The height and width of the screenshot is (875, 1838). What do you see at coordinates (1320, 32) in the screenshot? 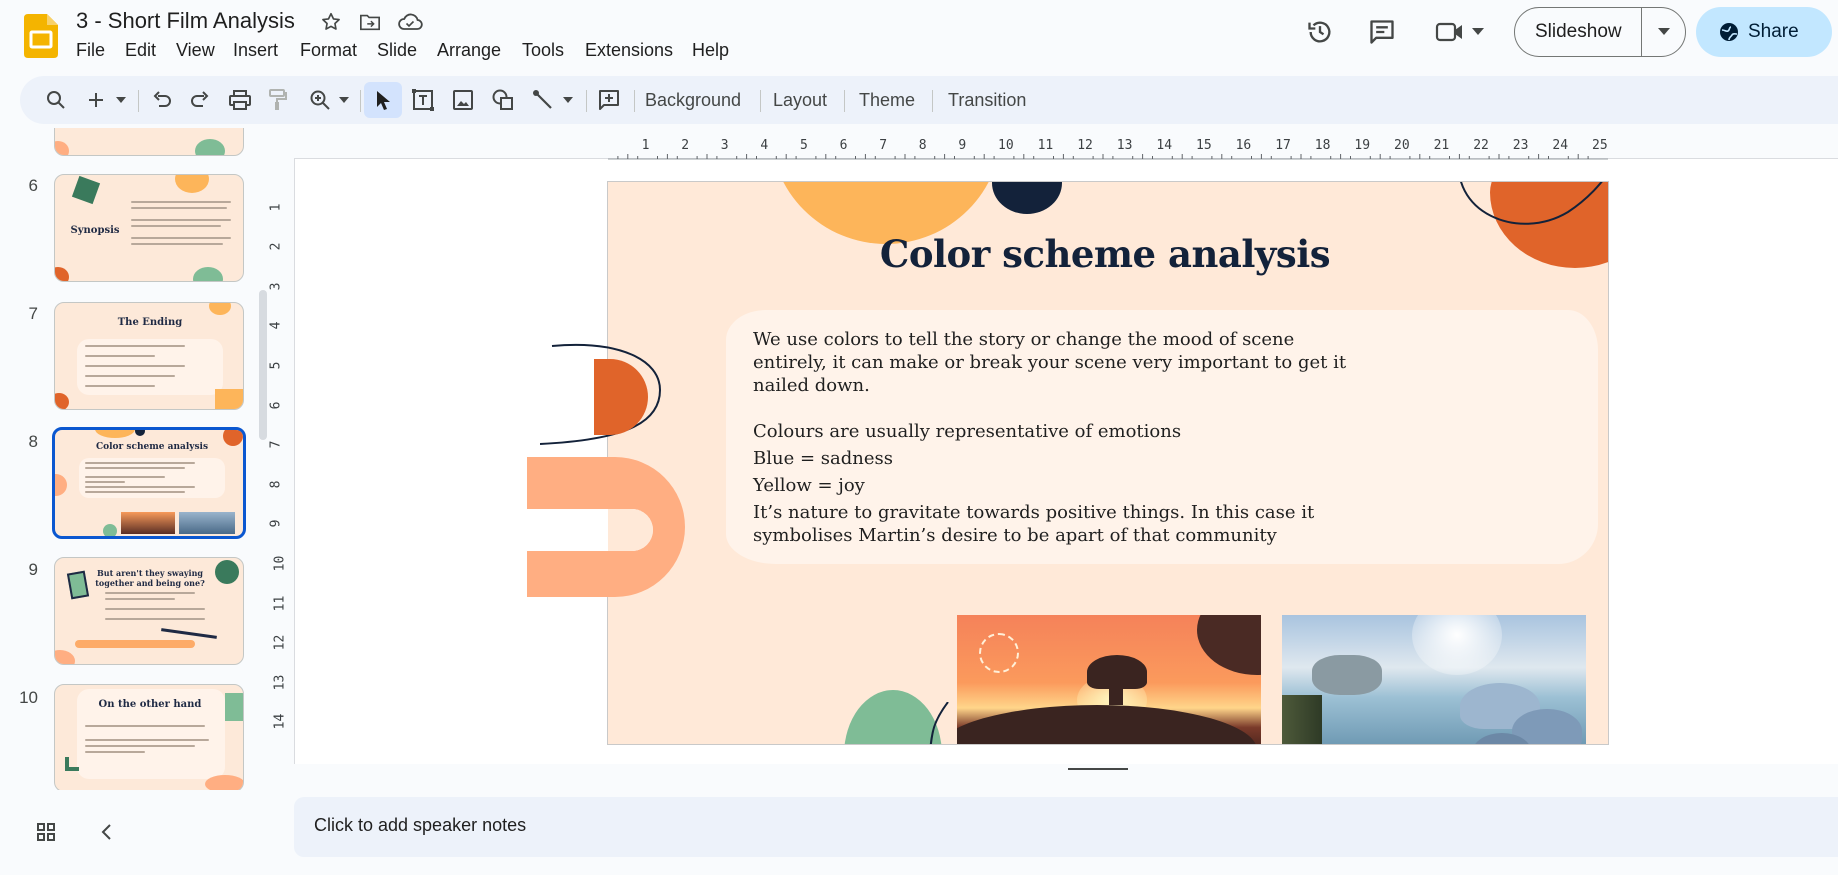
I see `version-history-icon` at bounding box center [1320, 32].